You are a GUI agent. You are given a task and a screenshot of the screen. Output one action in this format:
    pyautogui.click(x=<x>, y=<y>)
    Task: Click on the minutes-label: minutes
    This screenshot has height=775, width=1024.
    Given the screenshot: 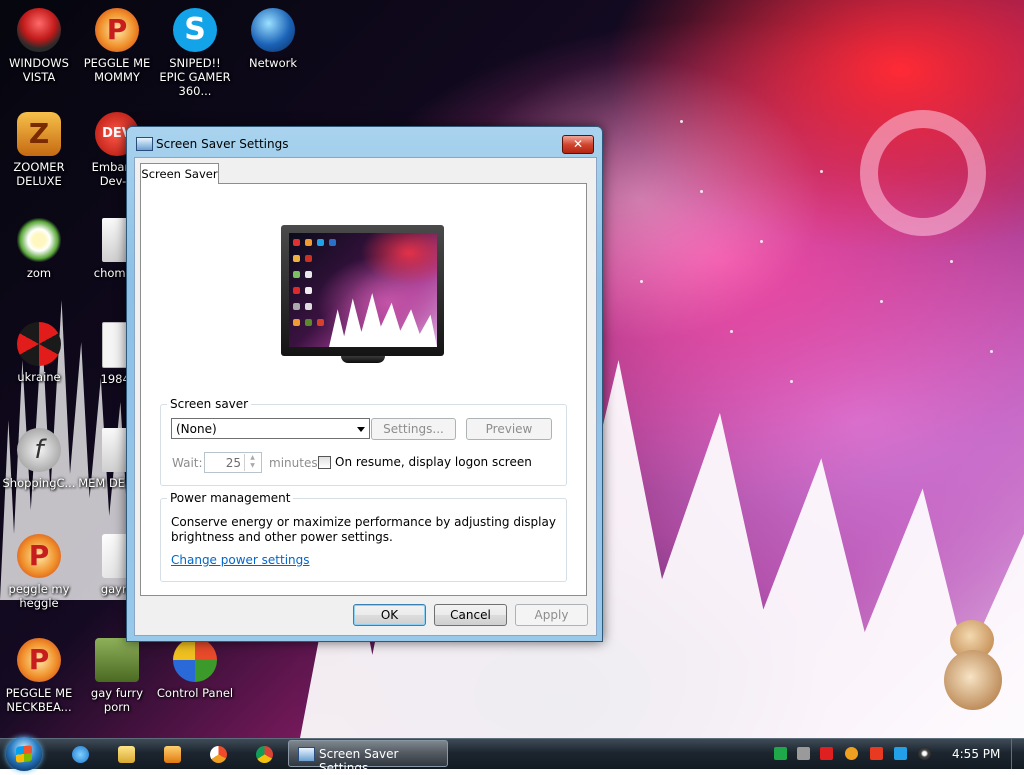 What is the action you would take?
    pyautogui.click(x=293, y=463)
    